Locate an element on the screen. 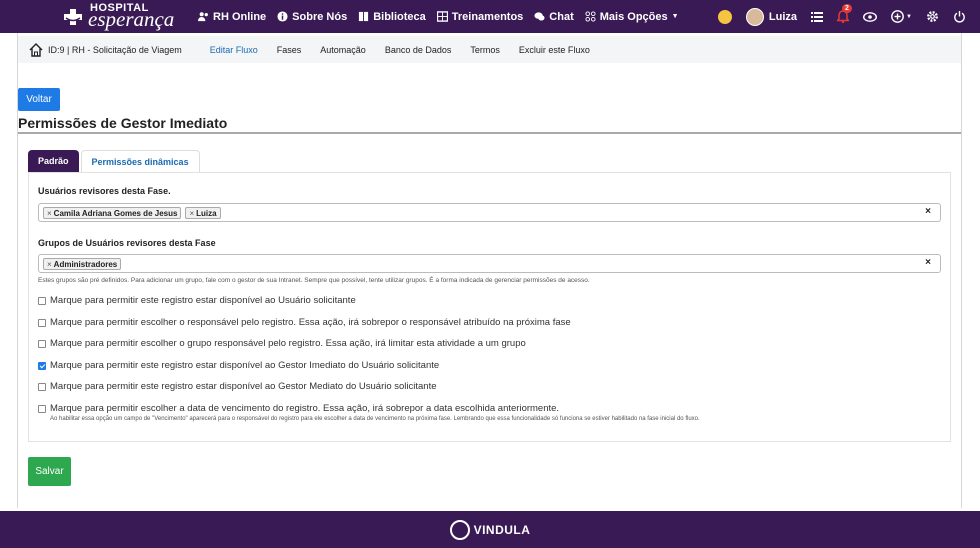 This screenshot has width=980, height=548. vindula-emblem-icon is located at coordinates (459, 529).